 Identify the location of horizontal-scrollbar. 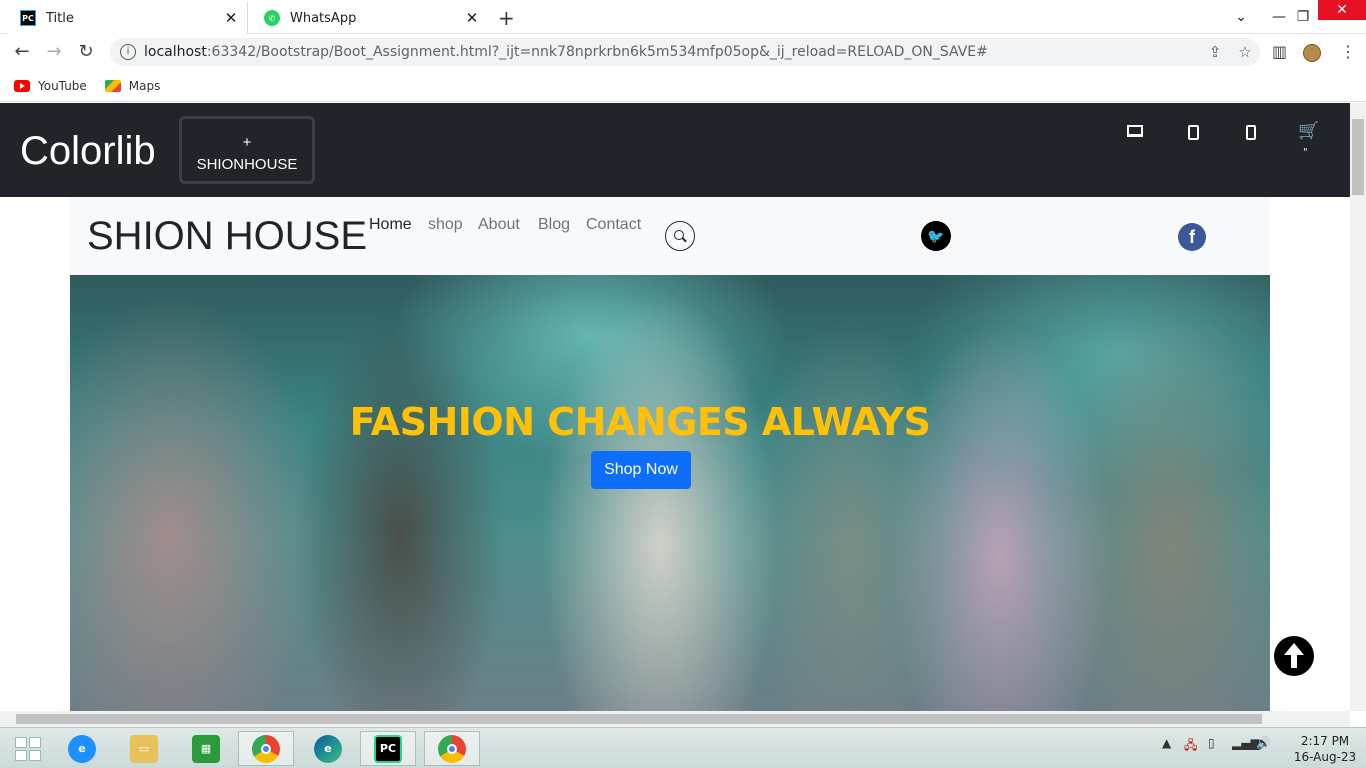
(675, 719).